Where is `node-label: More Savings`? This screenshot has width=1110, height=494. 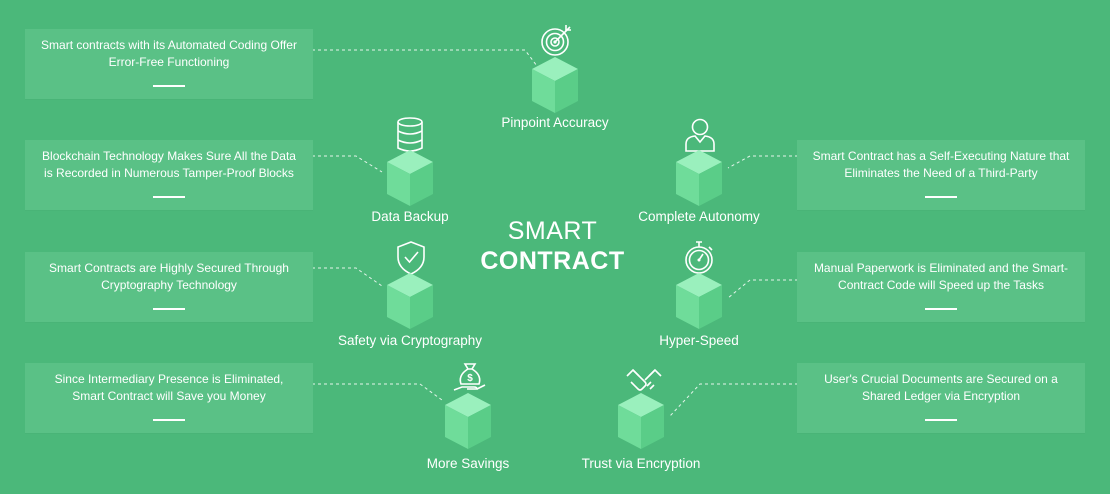
node-label: More Savings is located at coordinates (468, 463).